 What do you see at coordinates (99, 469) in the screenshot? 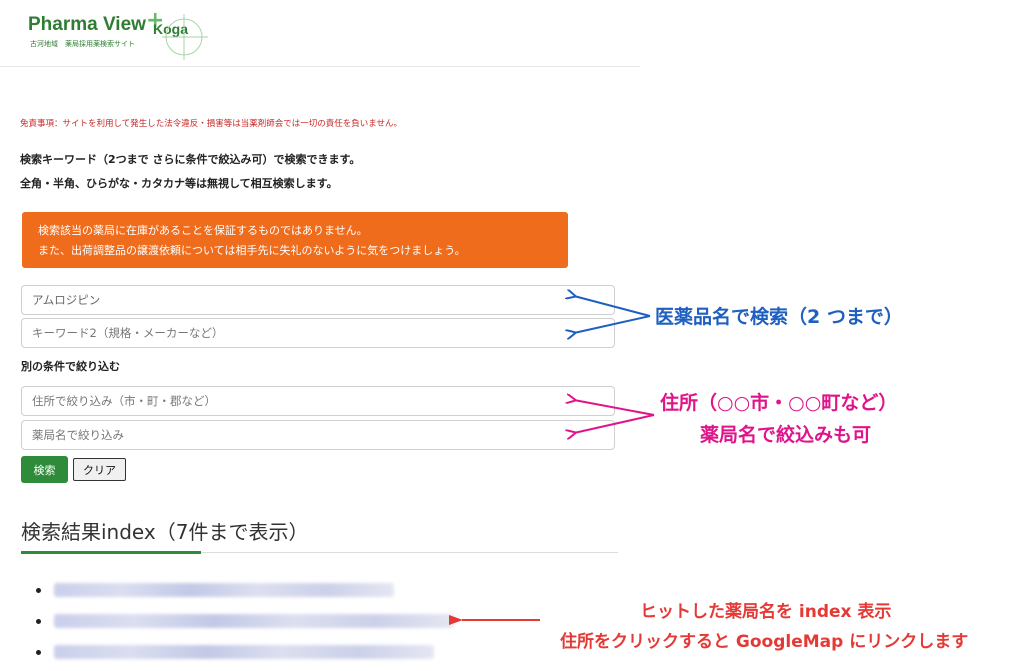
I see `clear-button: クリア` at bounding box center [99, 469].